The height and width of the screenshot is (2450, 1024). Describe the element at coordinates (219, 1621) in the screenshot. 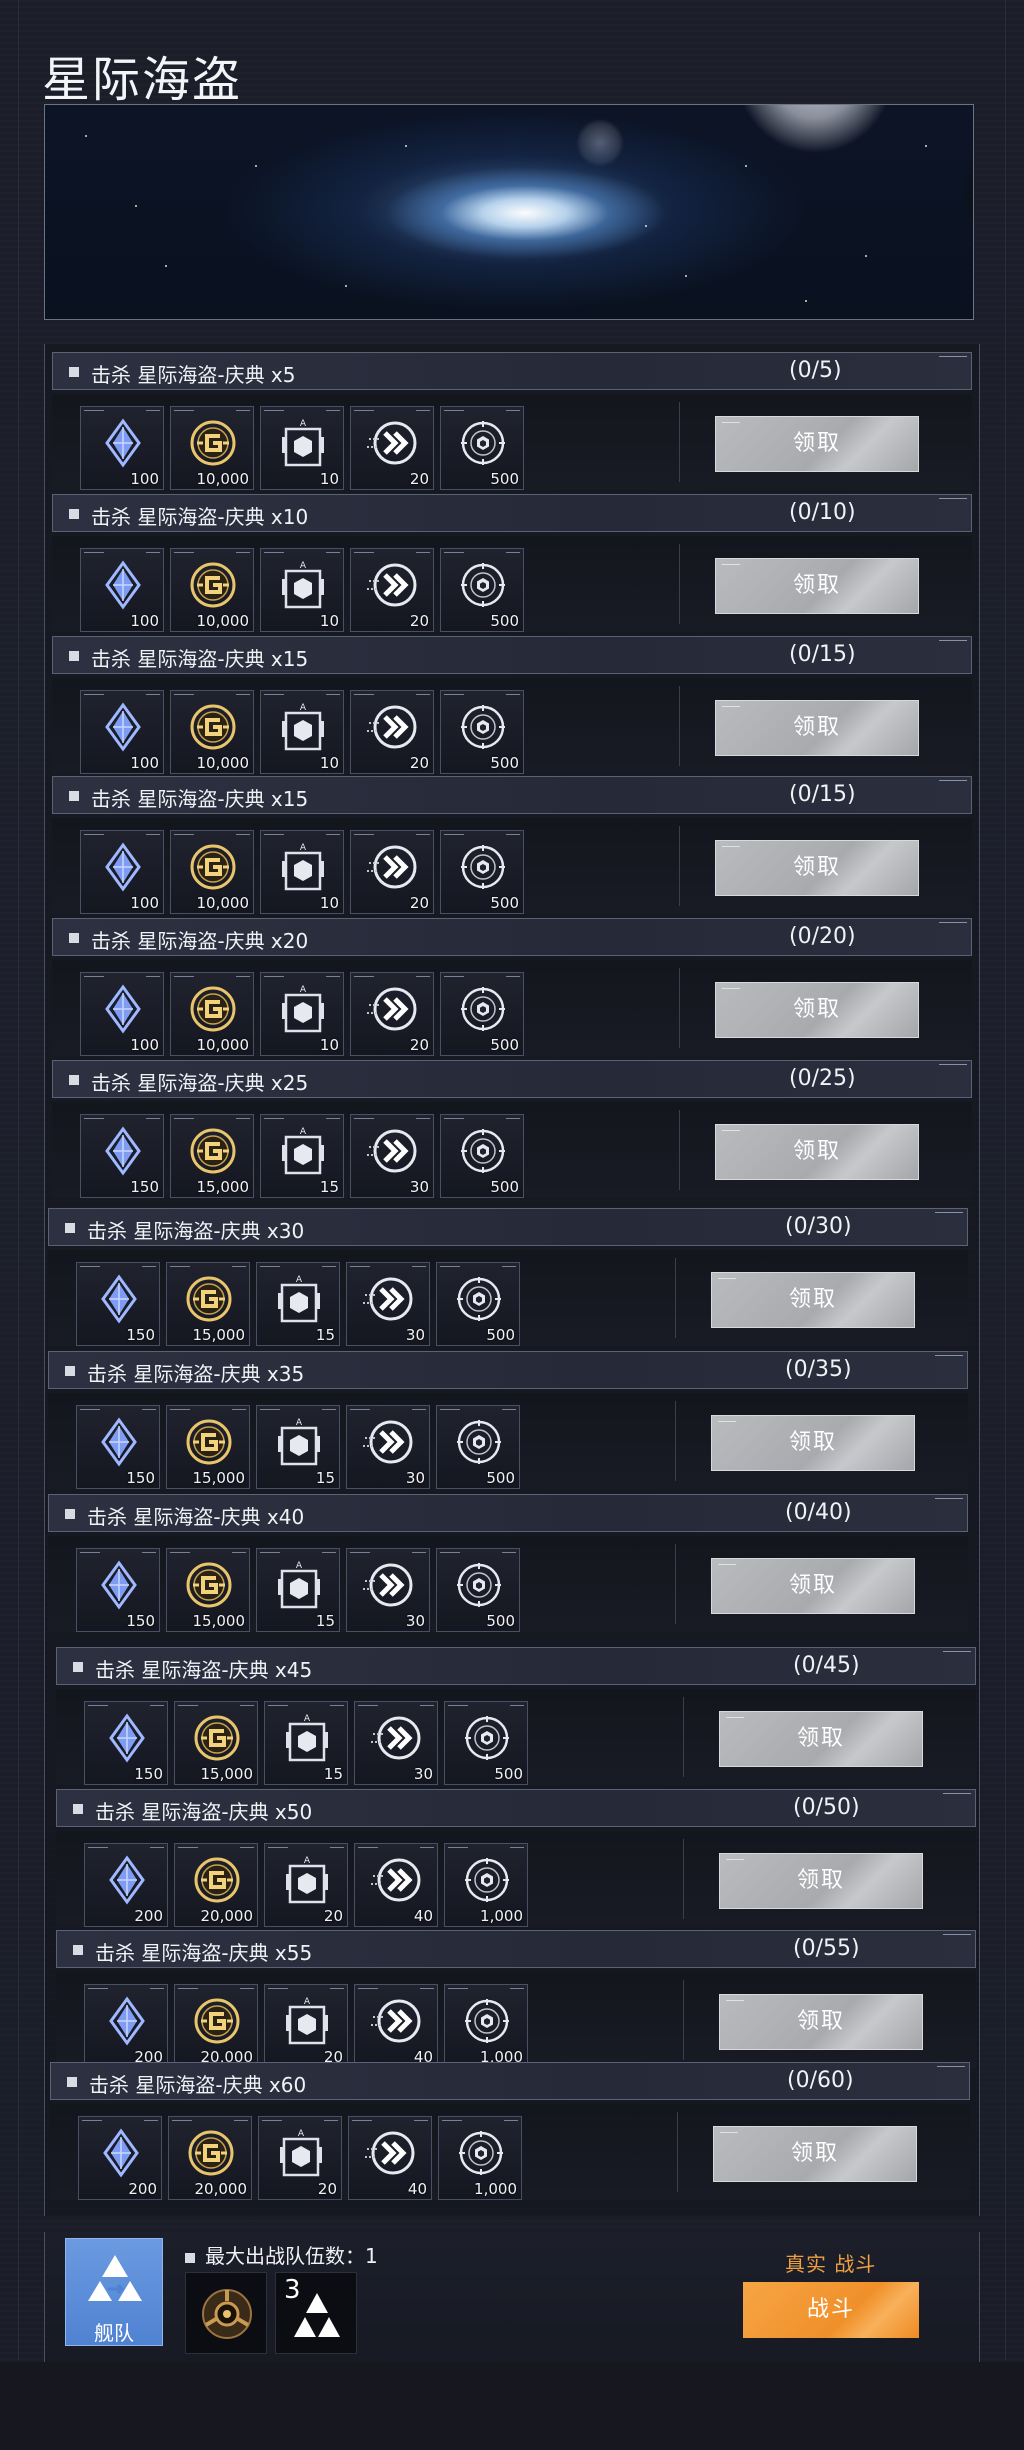

I see `reward-quantity: 15,000` at that location.